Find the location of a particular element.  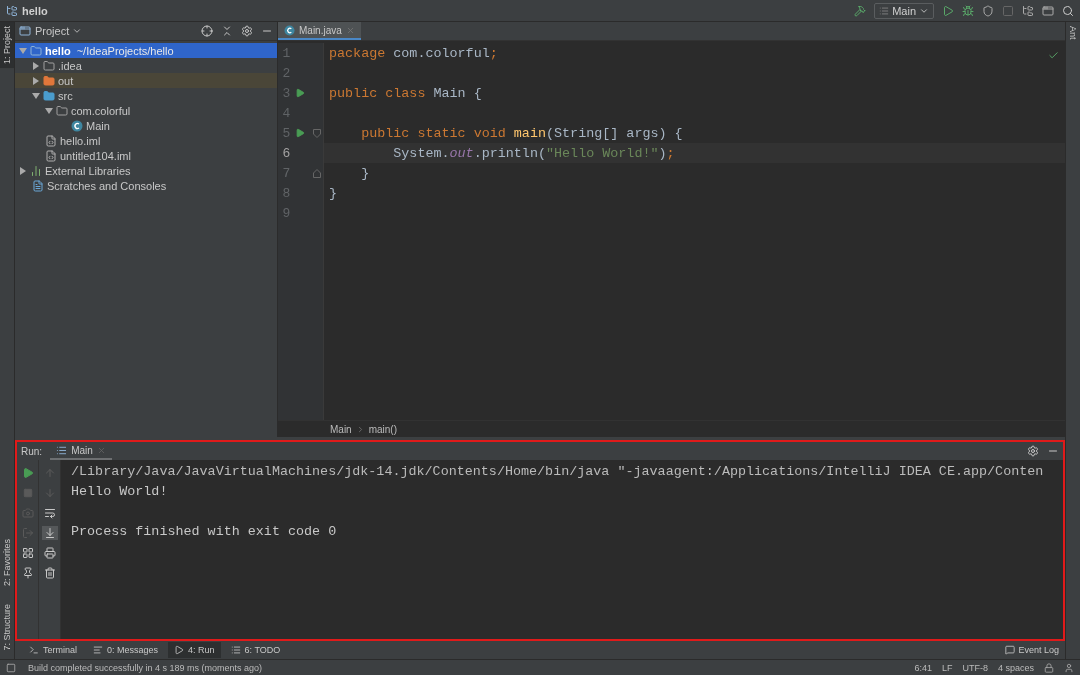

print-icon is located at coordinates (49, 553).